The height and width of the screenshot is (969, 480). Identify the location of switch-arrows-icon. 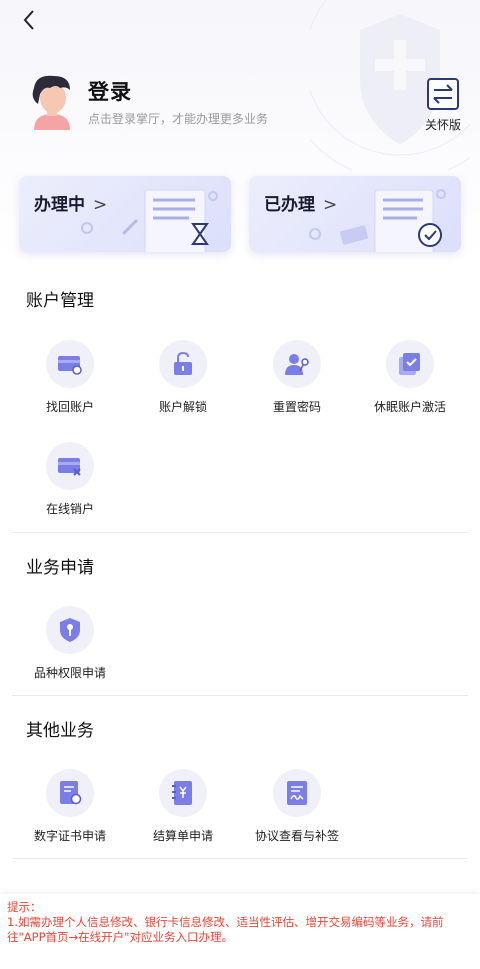
(443, 94).